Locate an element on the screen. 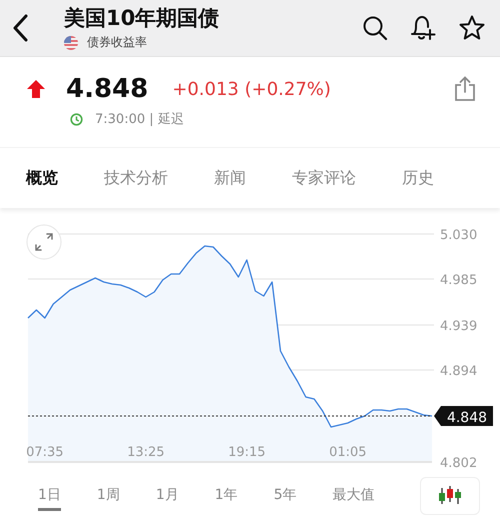 This screenshot has height=528, width=500. star-icon is located at coordinates (472, 28).